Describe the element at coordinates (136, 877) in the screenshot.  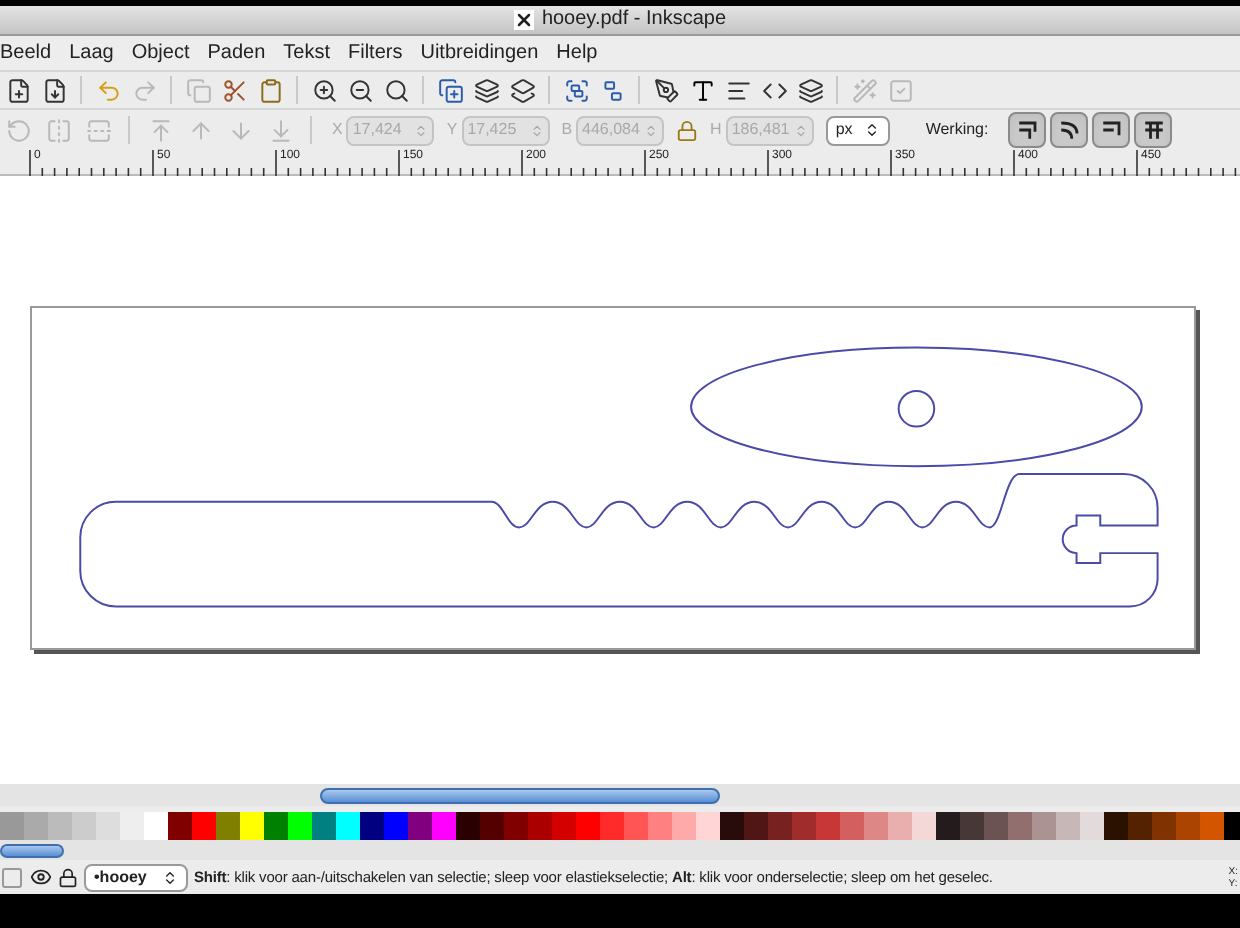
I see `layer-dropdown: •hooey` at that location.